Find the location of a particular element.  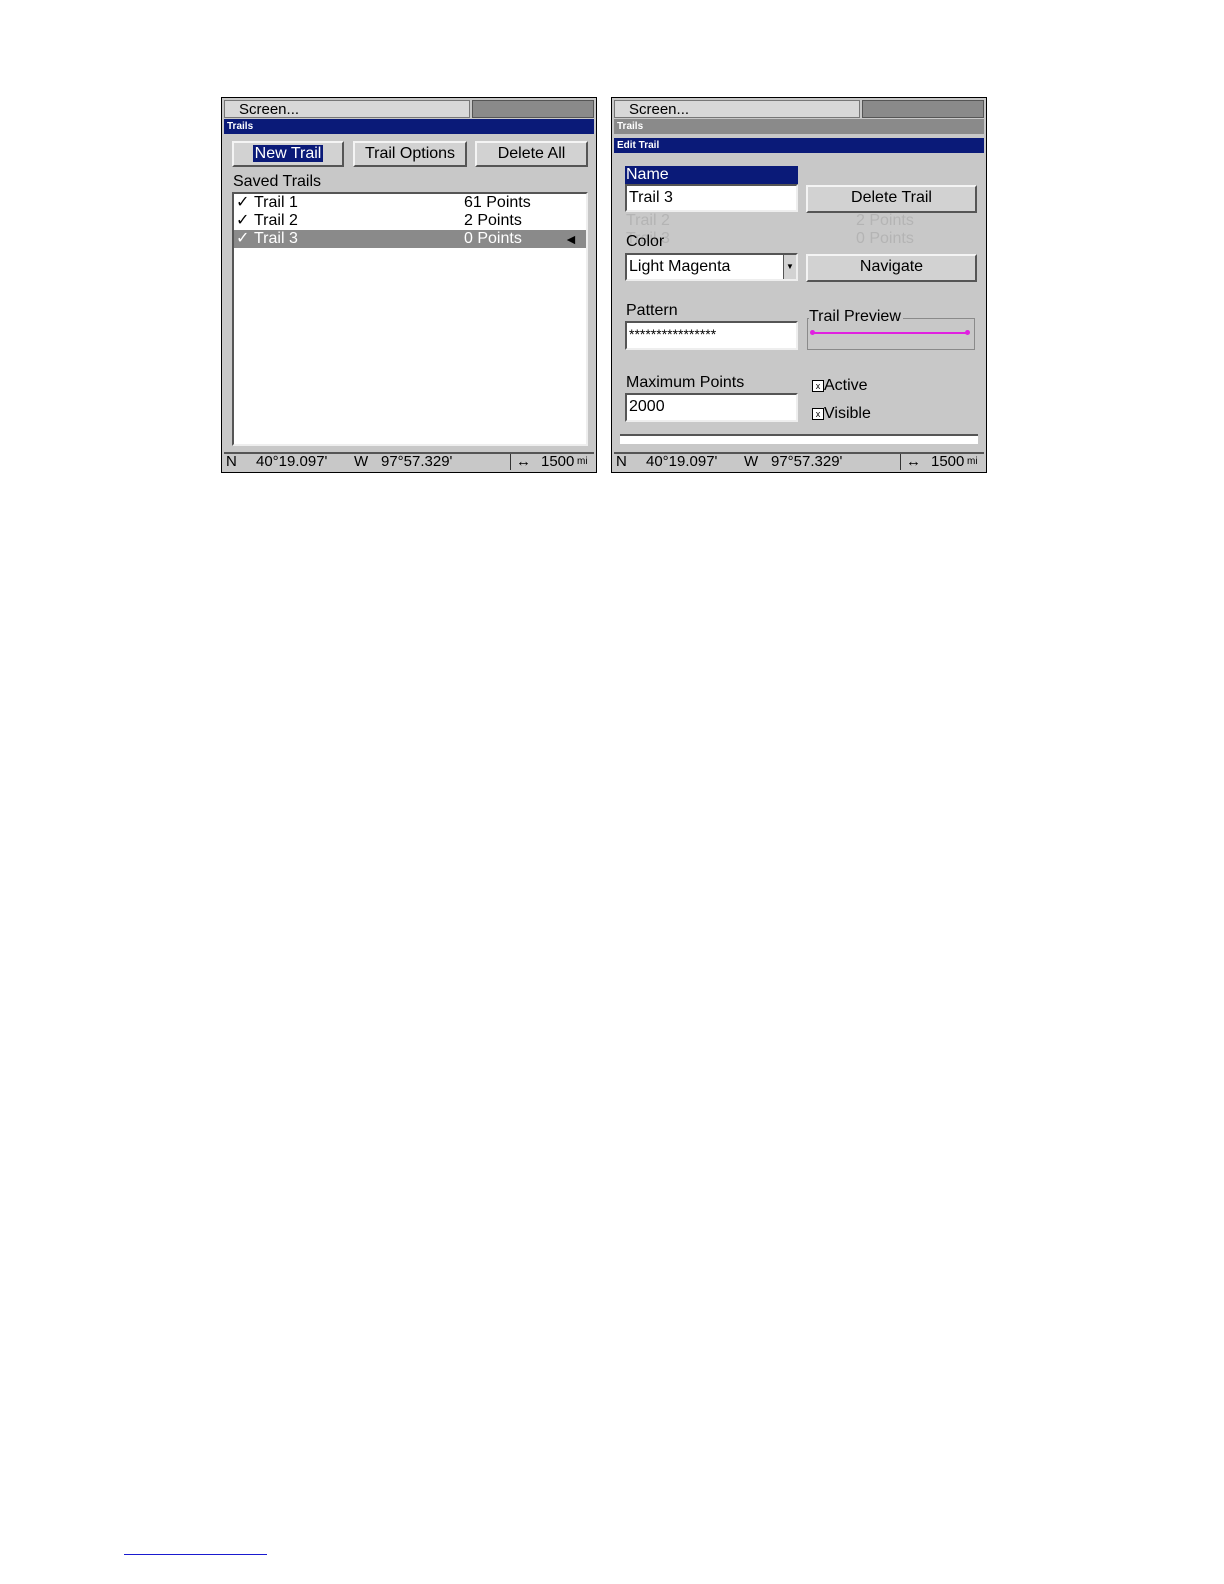

color-select: Light Magenta ▼ is located at coordinates (711, 267).